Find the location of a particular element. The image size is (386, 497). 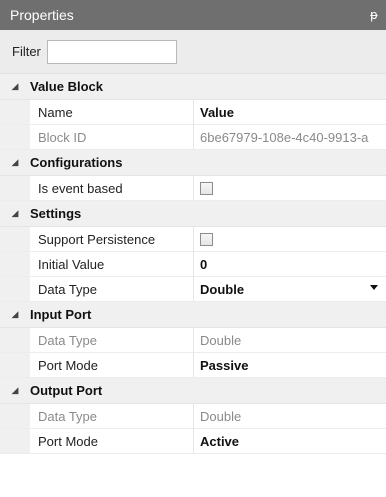

filter-bar: Filter is located at coordinates (193, 52).